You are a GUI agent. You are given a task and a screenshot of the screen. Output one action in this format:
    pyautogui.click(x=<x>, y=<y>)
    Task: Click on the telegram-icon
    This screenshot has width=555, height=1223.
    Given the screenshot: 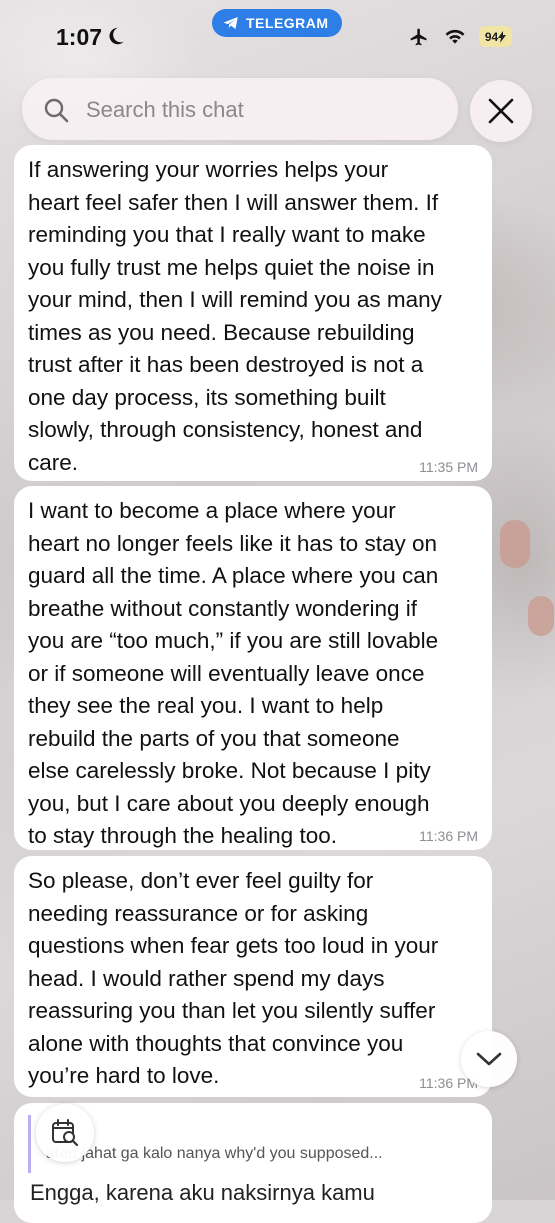 What is the action you would take?
    pyautogui.click(x=230, y=23)
    